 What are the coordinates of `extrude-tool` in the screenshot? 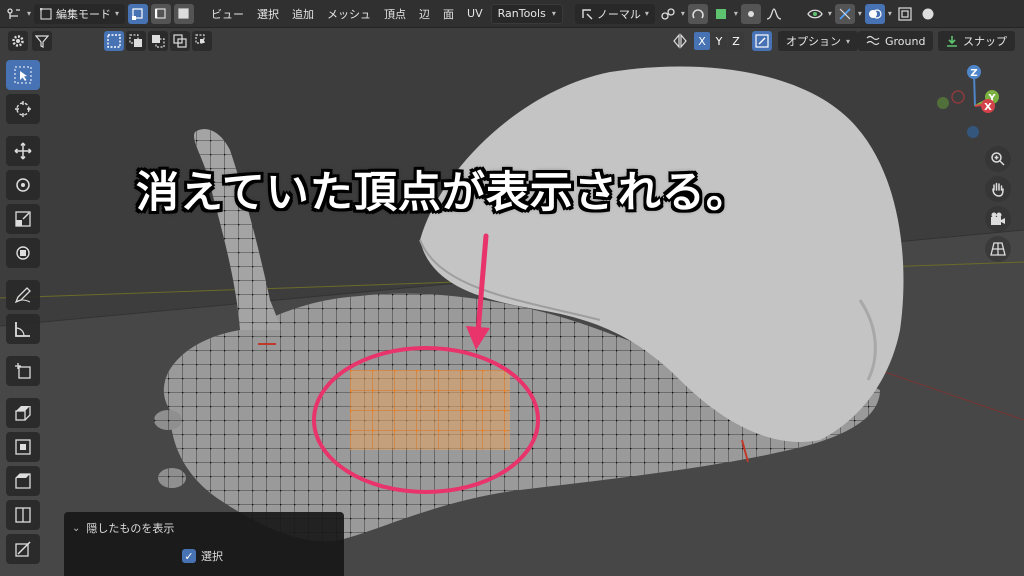 It's located at (23, 413).